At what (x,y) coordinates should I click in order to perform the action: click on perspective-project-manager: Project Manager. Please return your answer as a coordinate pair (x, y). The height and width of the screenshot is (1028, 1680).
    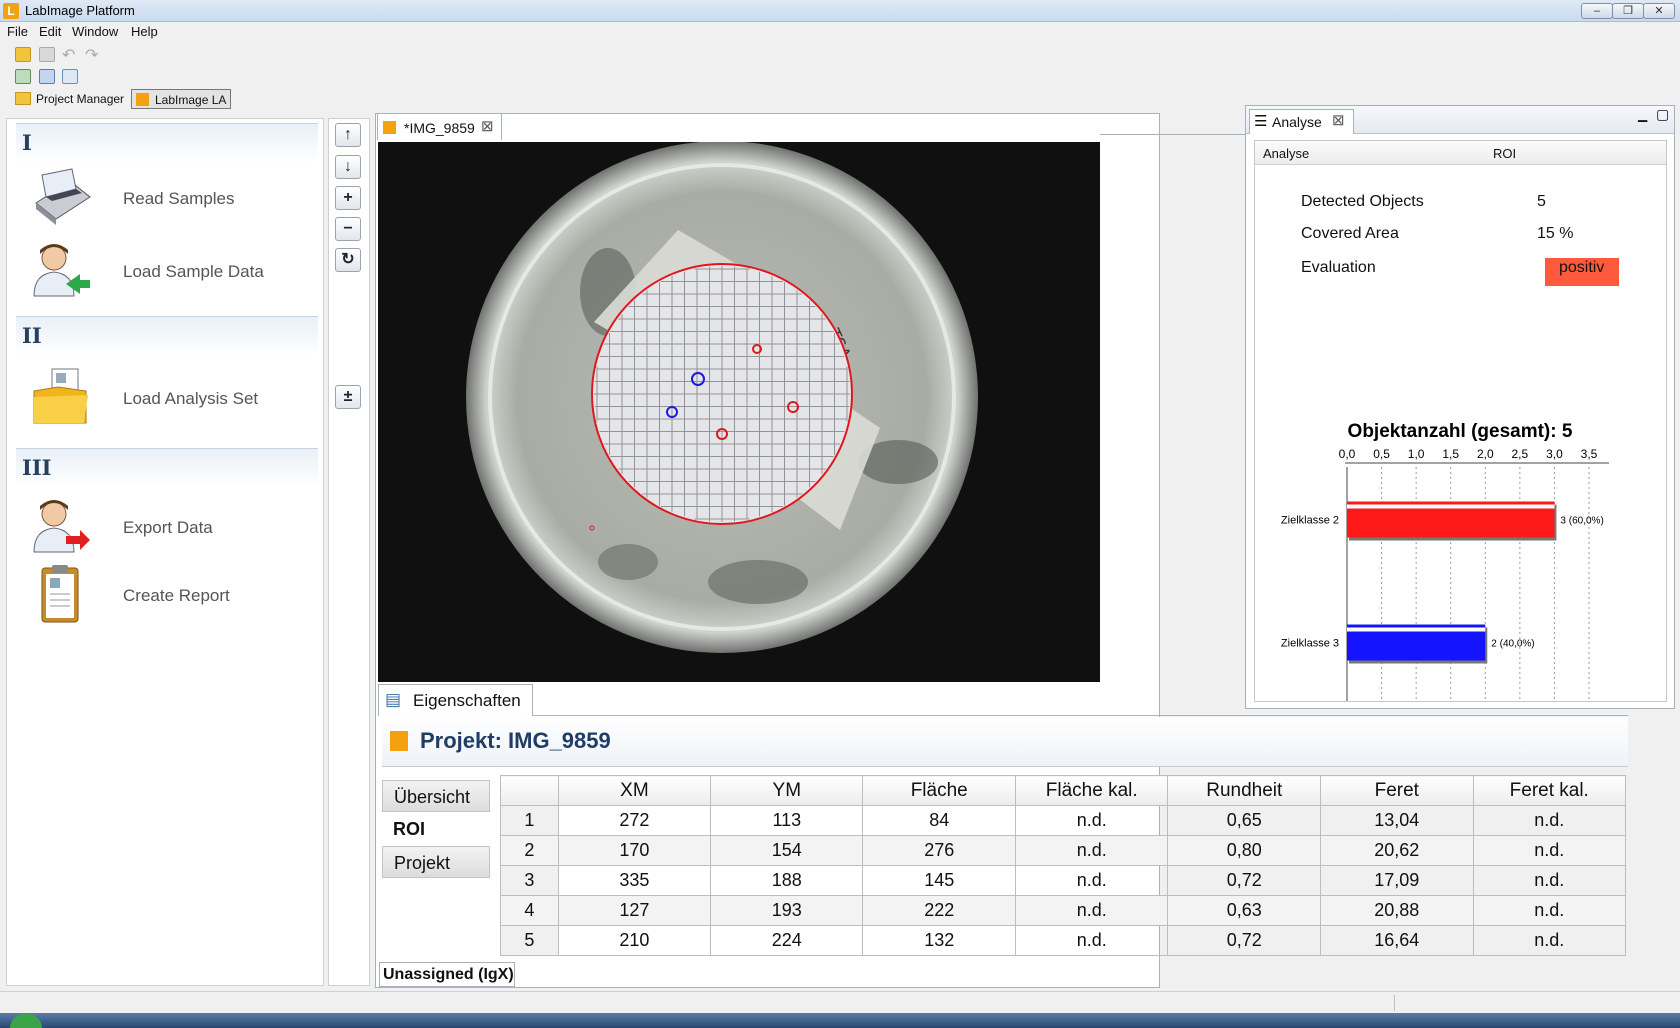
    Looking at the image, I should click on (80, 99).